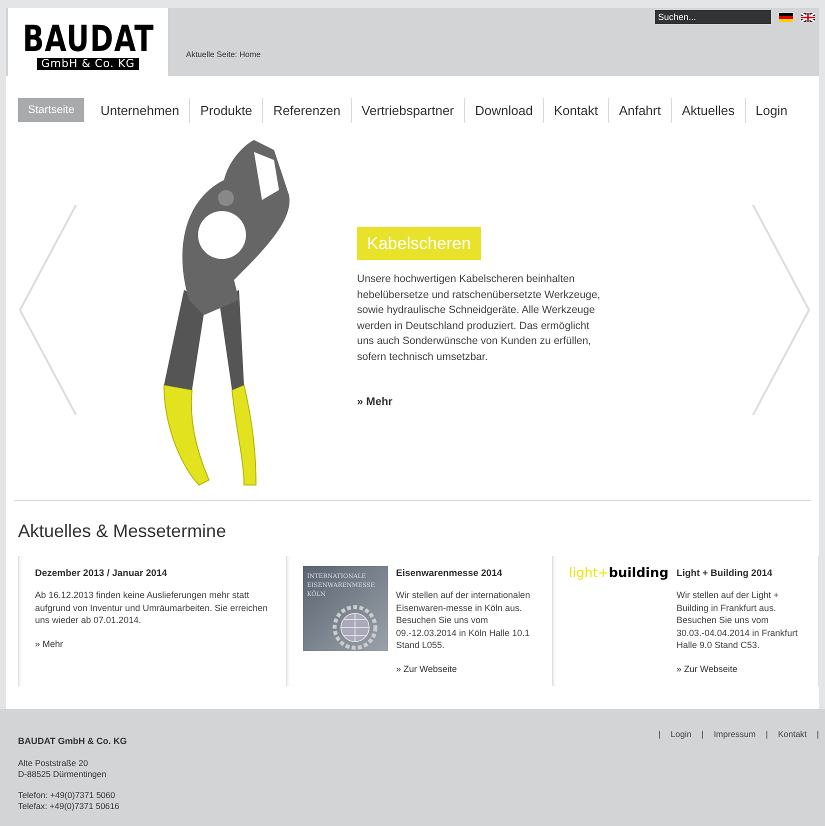 The width and height of the screenshot is (825, 826). I want to click on news-text: Wir stellen auf der Light + Building in Frankfurt aus. Besuchen Sie uns vom 30.03.-04.04.2014 in Frankfurt Halle 9.0 Stand C53., so click(737, 620).